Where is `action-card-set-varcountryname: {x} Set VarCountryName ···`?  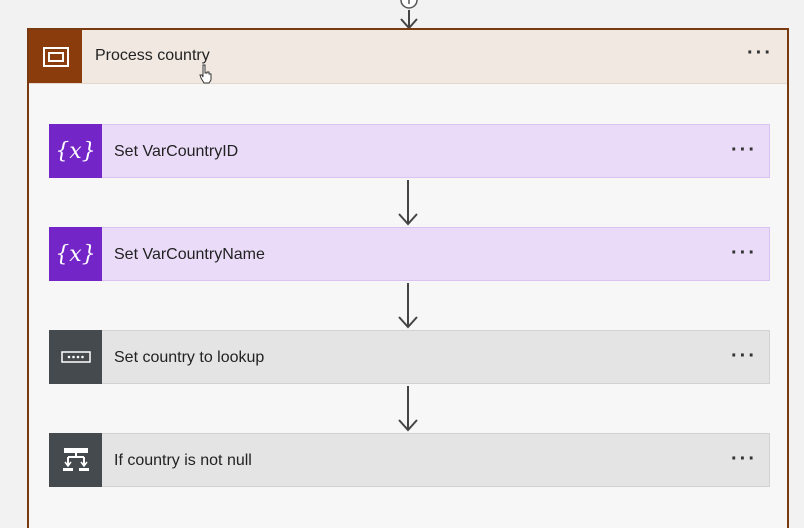 action-card-set-varcountryname: {x} Set VarCountryName ··· is located at coordinates (409, 254).